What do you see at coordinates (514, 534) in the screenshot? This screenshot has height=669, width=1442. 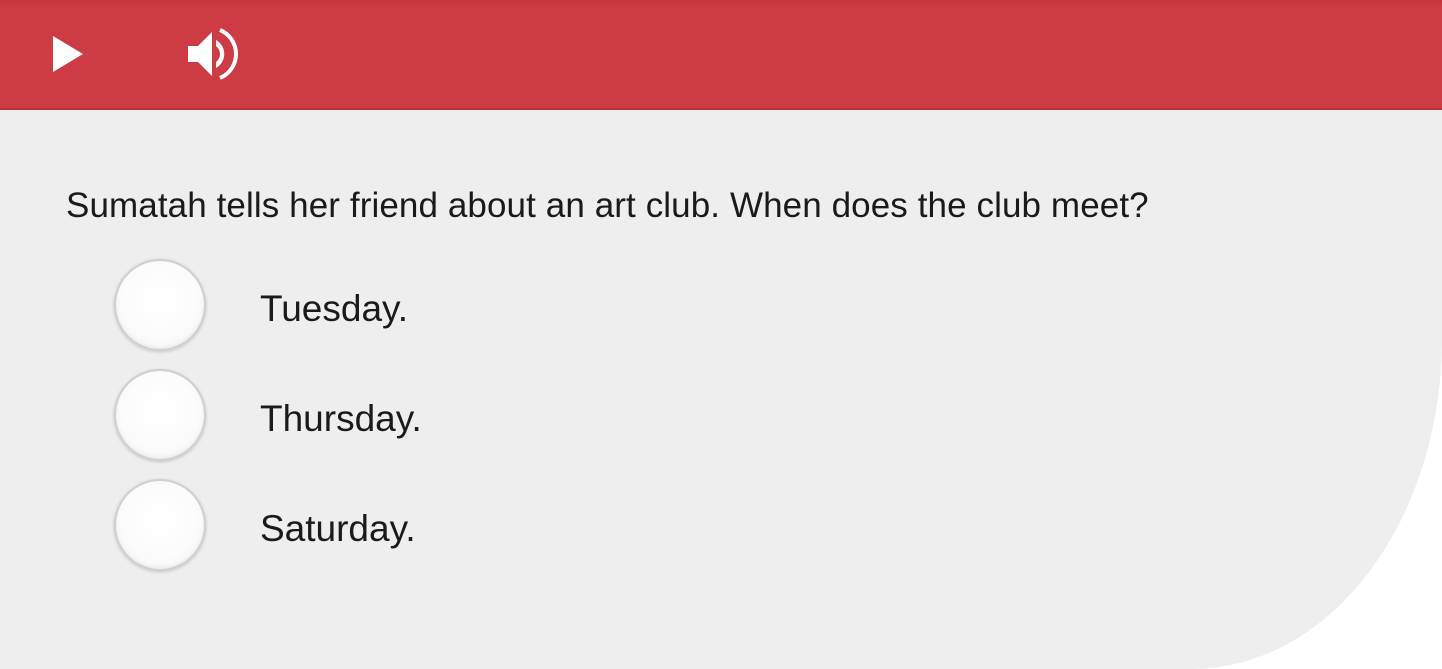 I see `answer-option-saturday: Saturday.` at bounding box center [514, 534].